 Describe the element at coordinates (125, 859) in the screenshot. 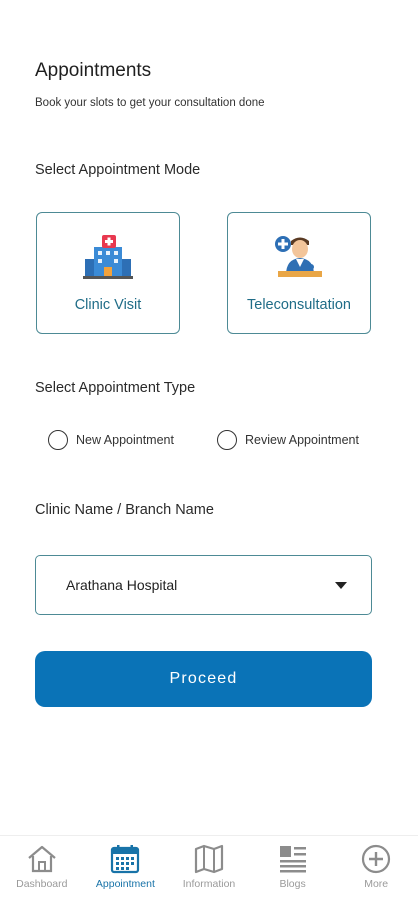

I see `calendar-icon` at that location.